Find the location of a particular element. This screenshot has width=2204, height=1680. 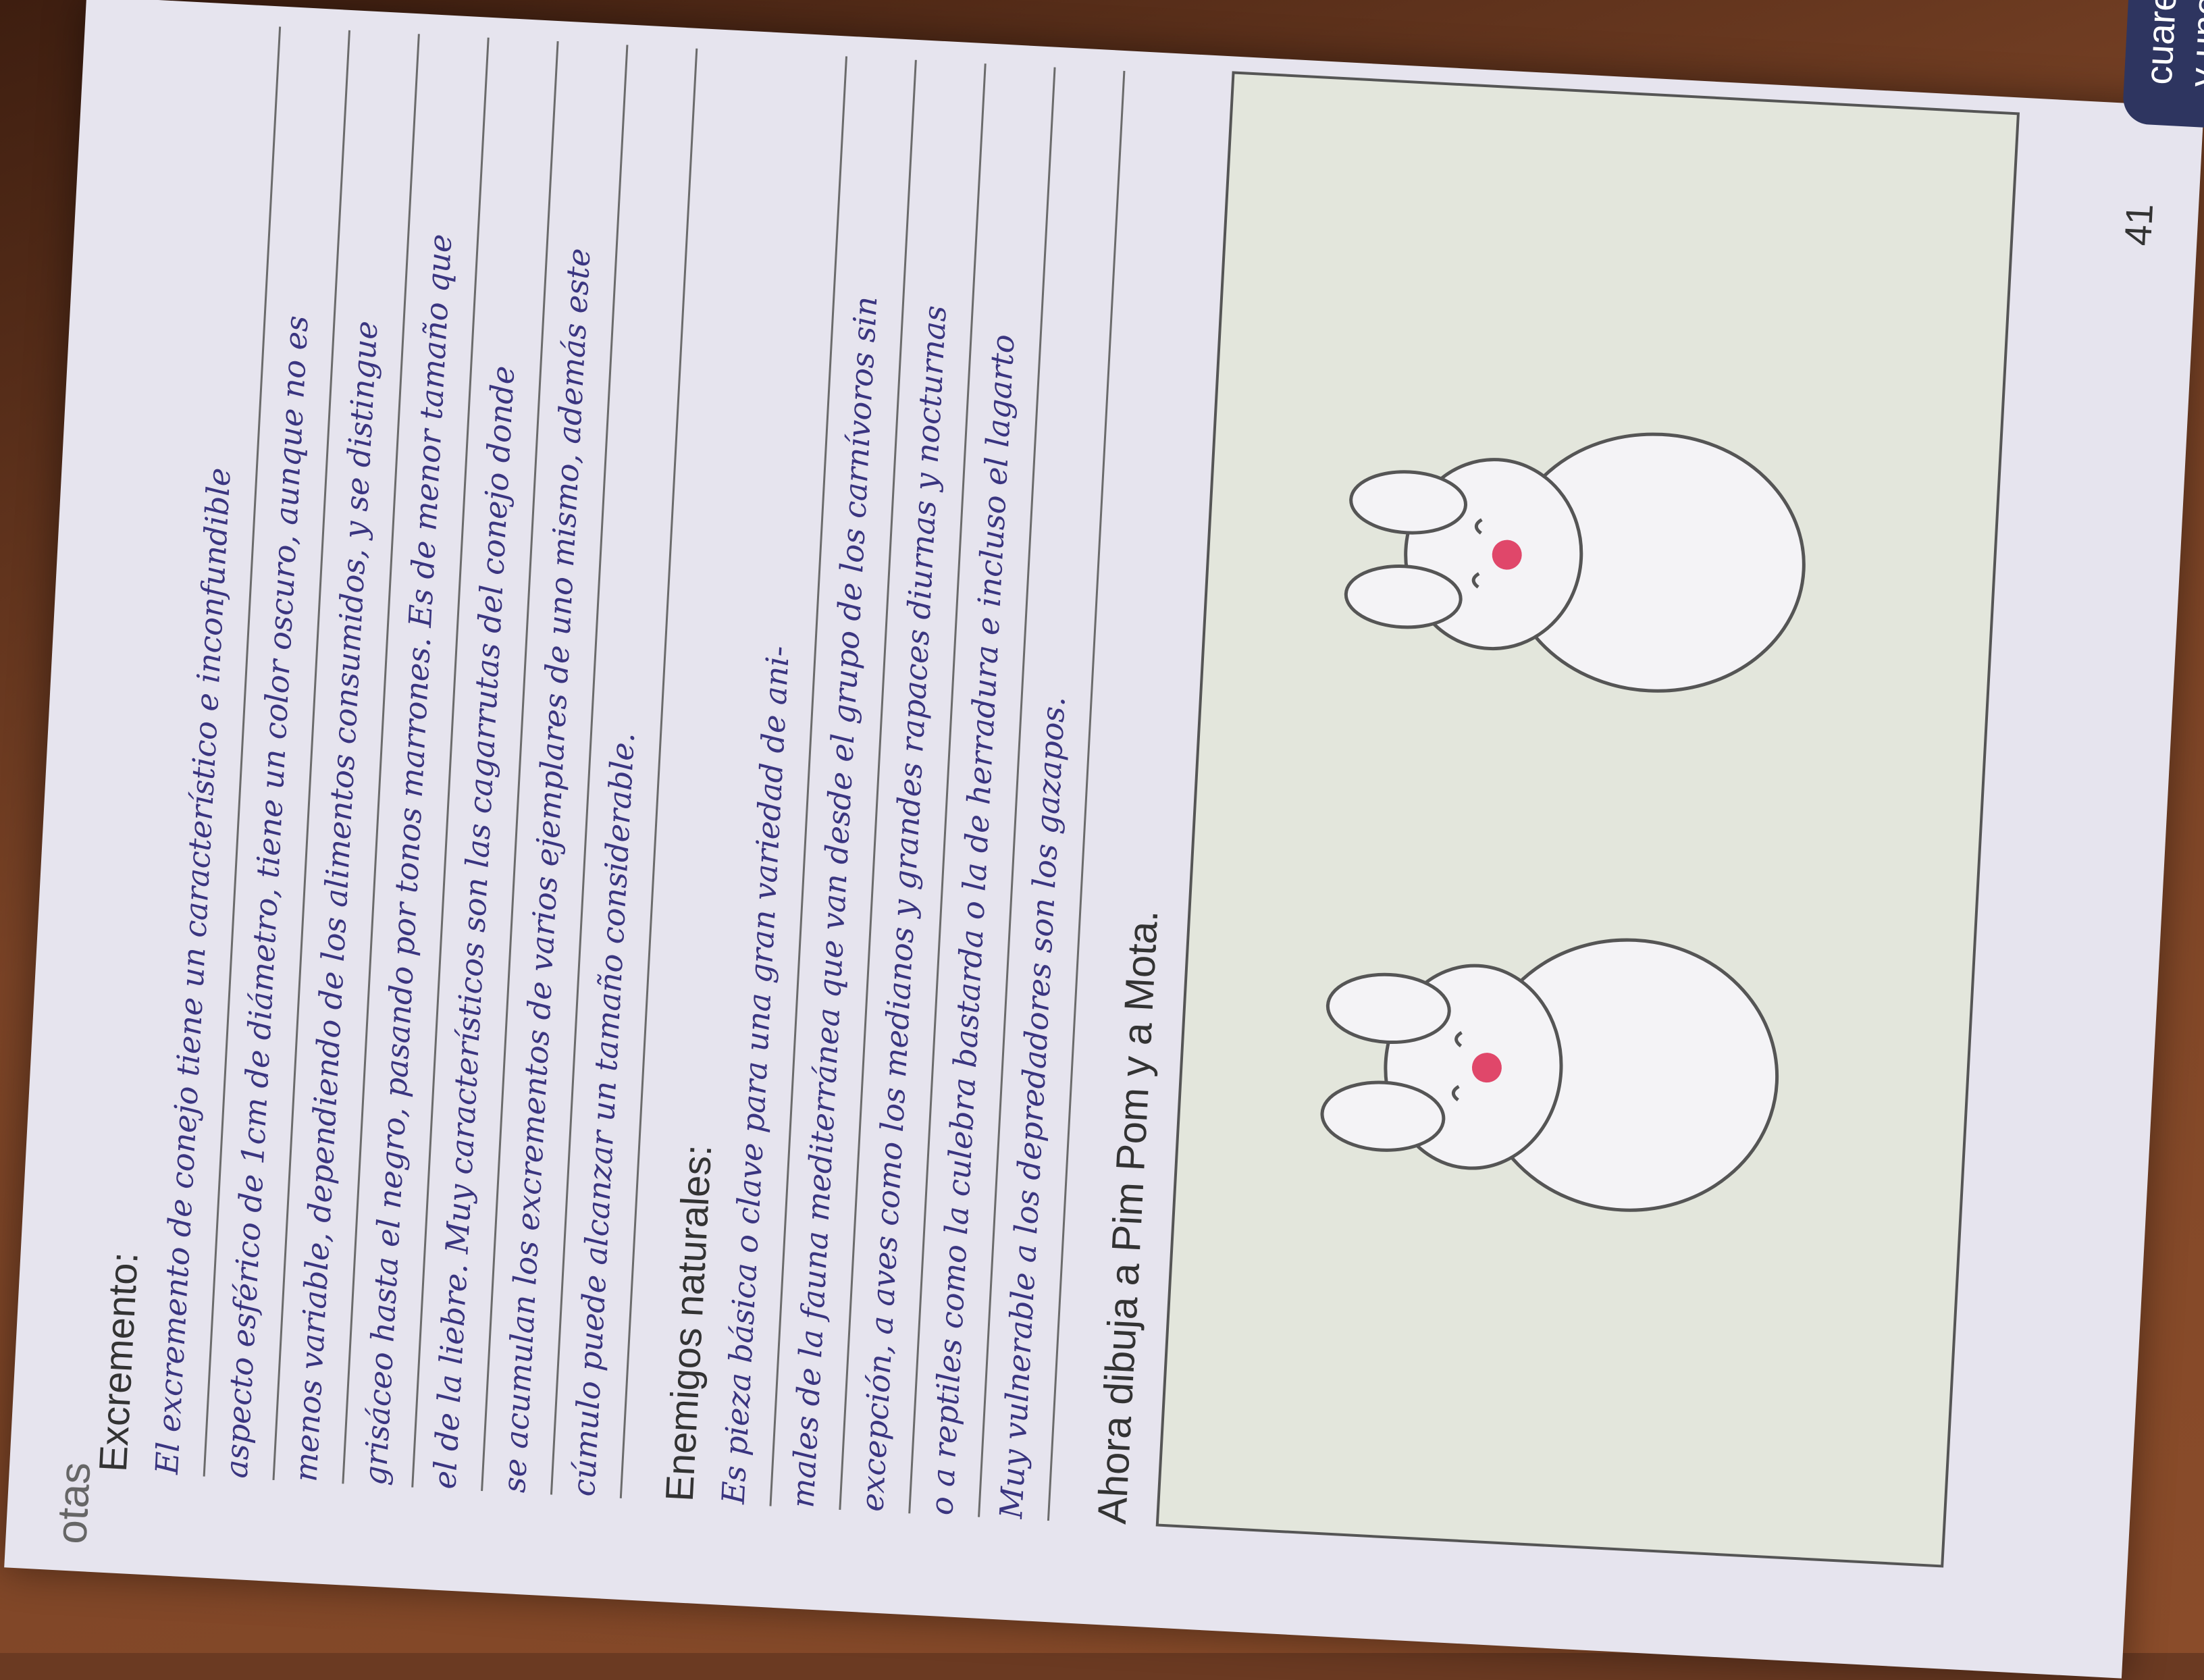

rabbit-drawing-pim-pom is located at coordinates (1562, 1072).